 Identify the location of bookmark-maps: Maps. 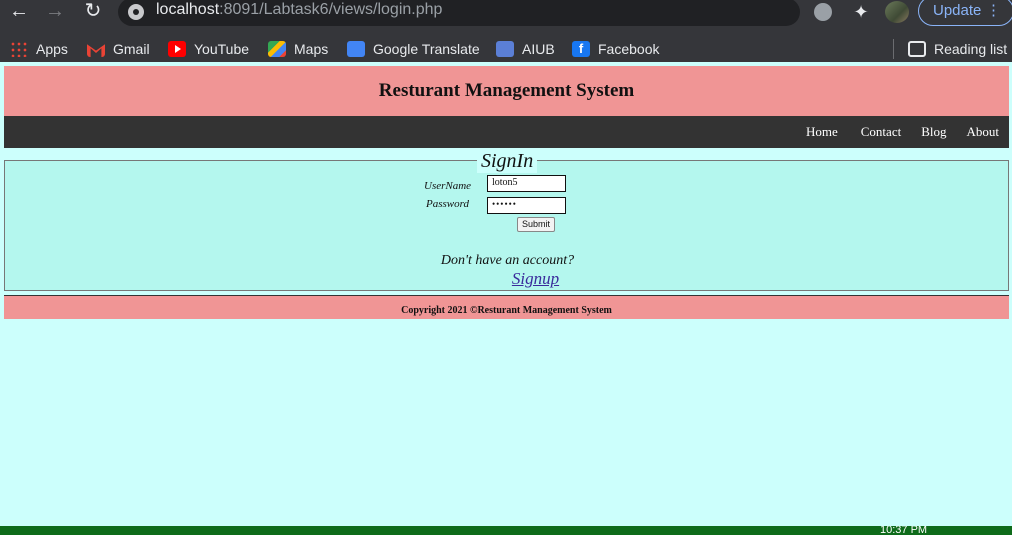
(298, 49).